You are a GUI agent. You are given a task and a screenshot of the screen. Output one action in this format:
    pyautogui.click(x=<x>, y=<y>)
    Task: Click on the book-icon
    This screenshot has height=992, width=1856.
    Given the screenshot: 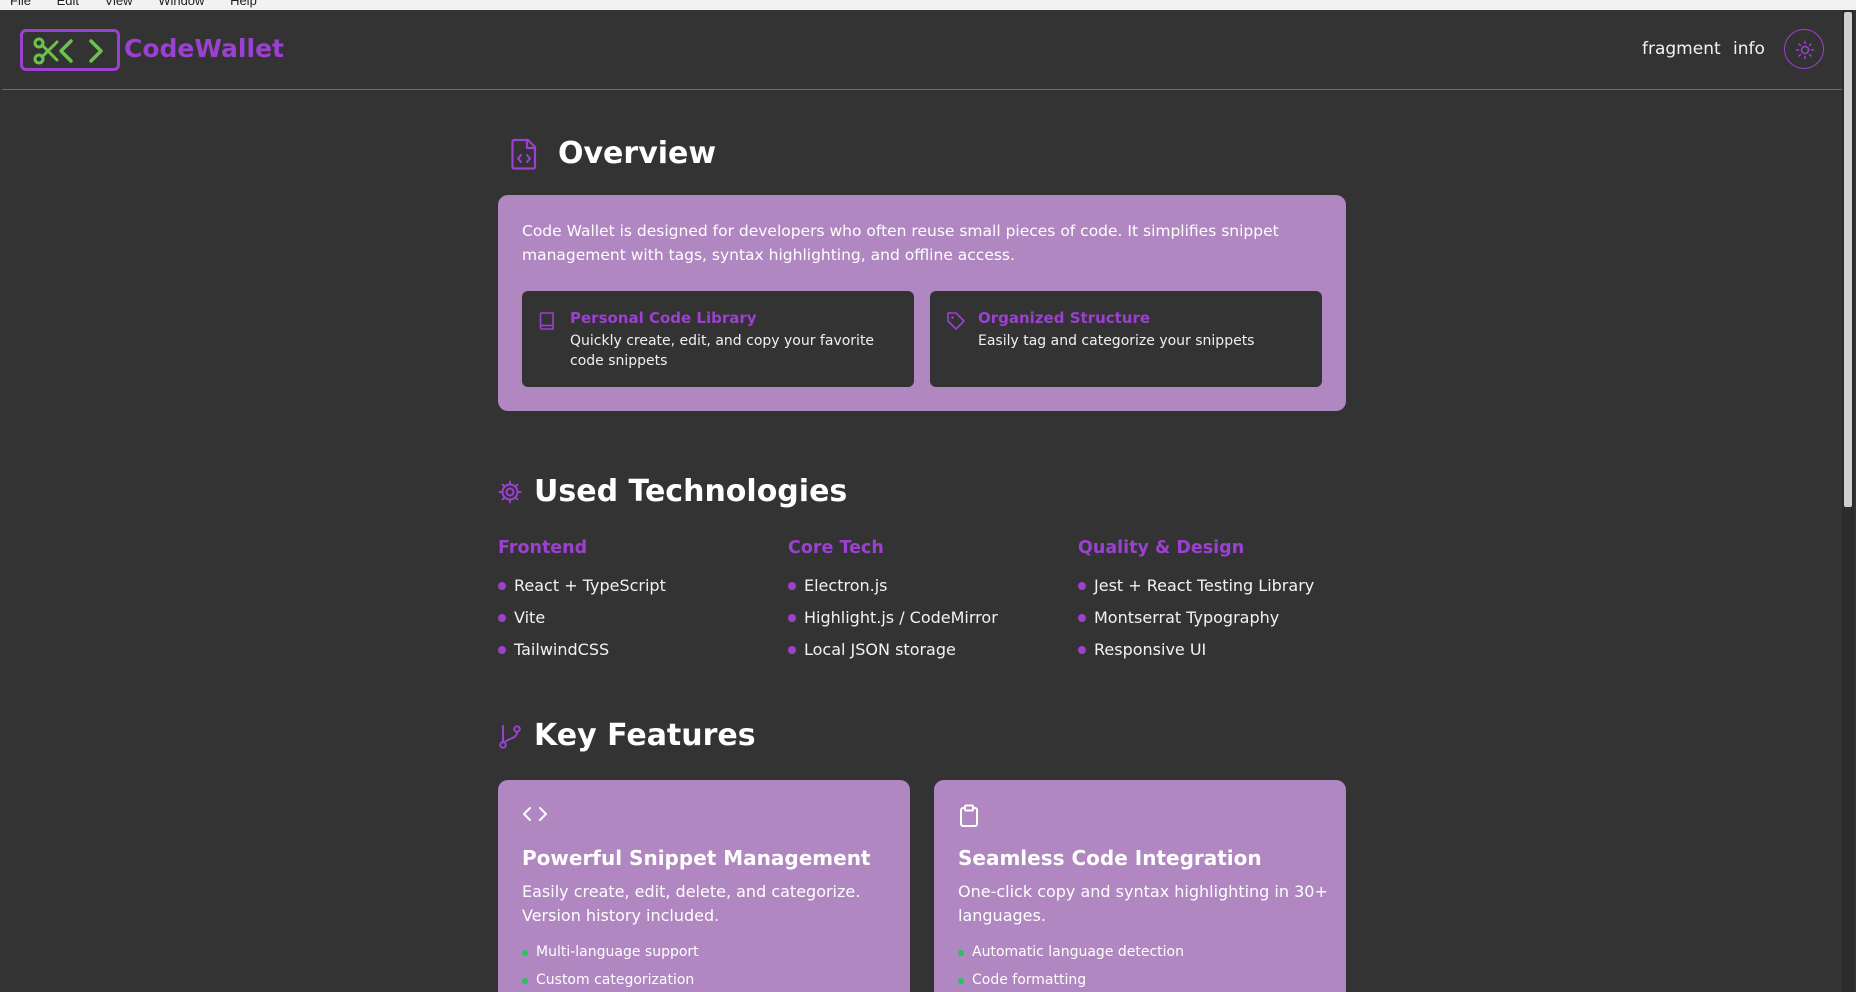 What is the action you would take?
    pyautogui.click(x=546, y=321)
    